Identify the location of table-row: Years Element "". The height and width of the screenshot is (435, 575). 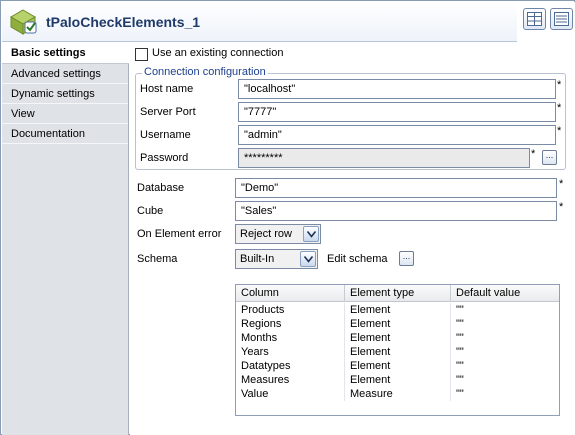
(397, 352).